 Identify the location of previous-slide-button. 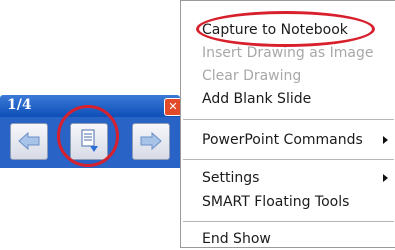
(29, 141).